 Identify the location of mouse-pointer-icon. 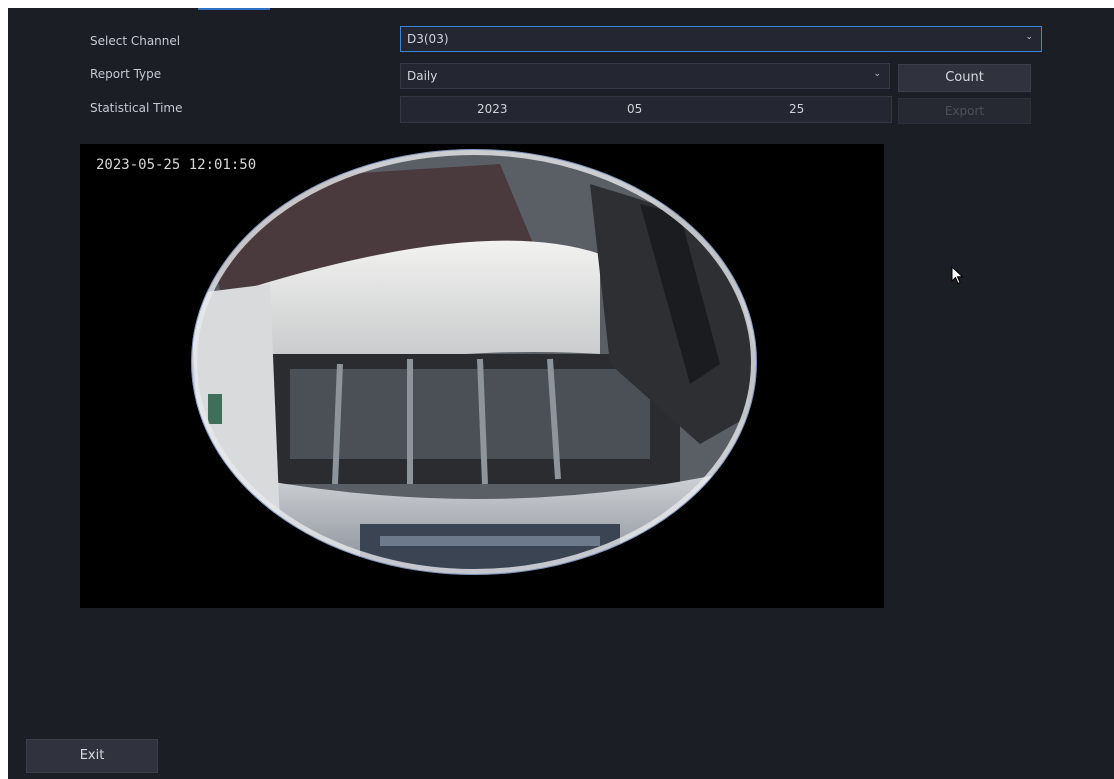
(958, 277).